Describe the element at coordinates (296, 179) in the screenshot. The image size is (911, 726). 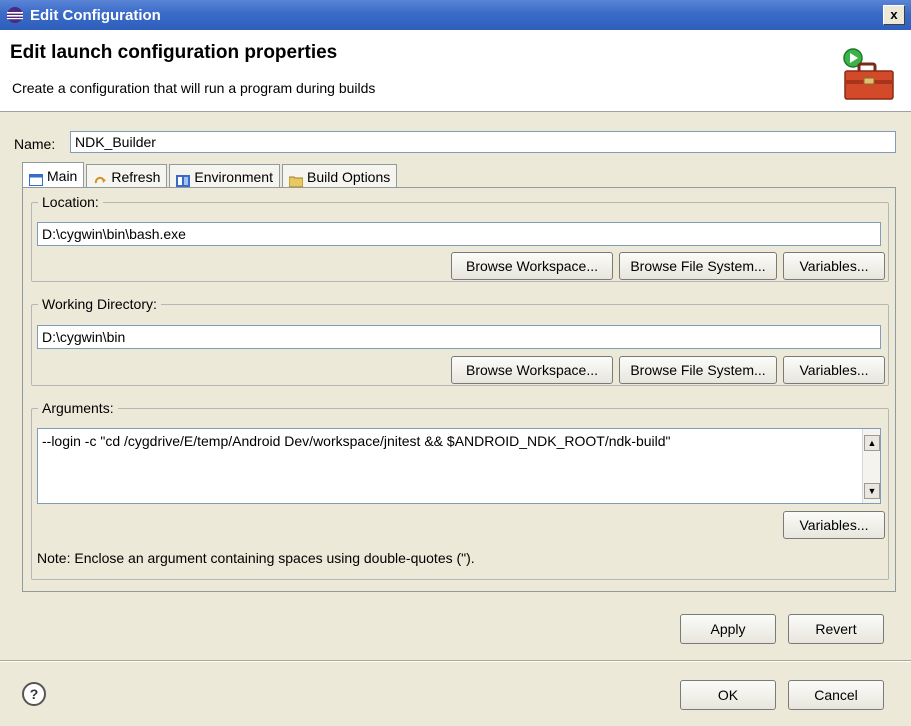
I see `folder-icon` at that location.